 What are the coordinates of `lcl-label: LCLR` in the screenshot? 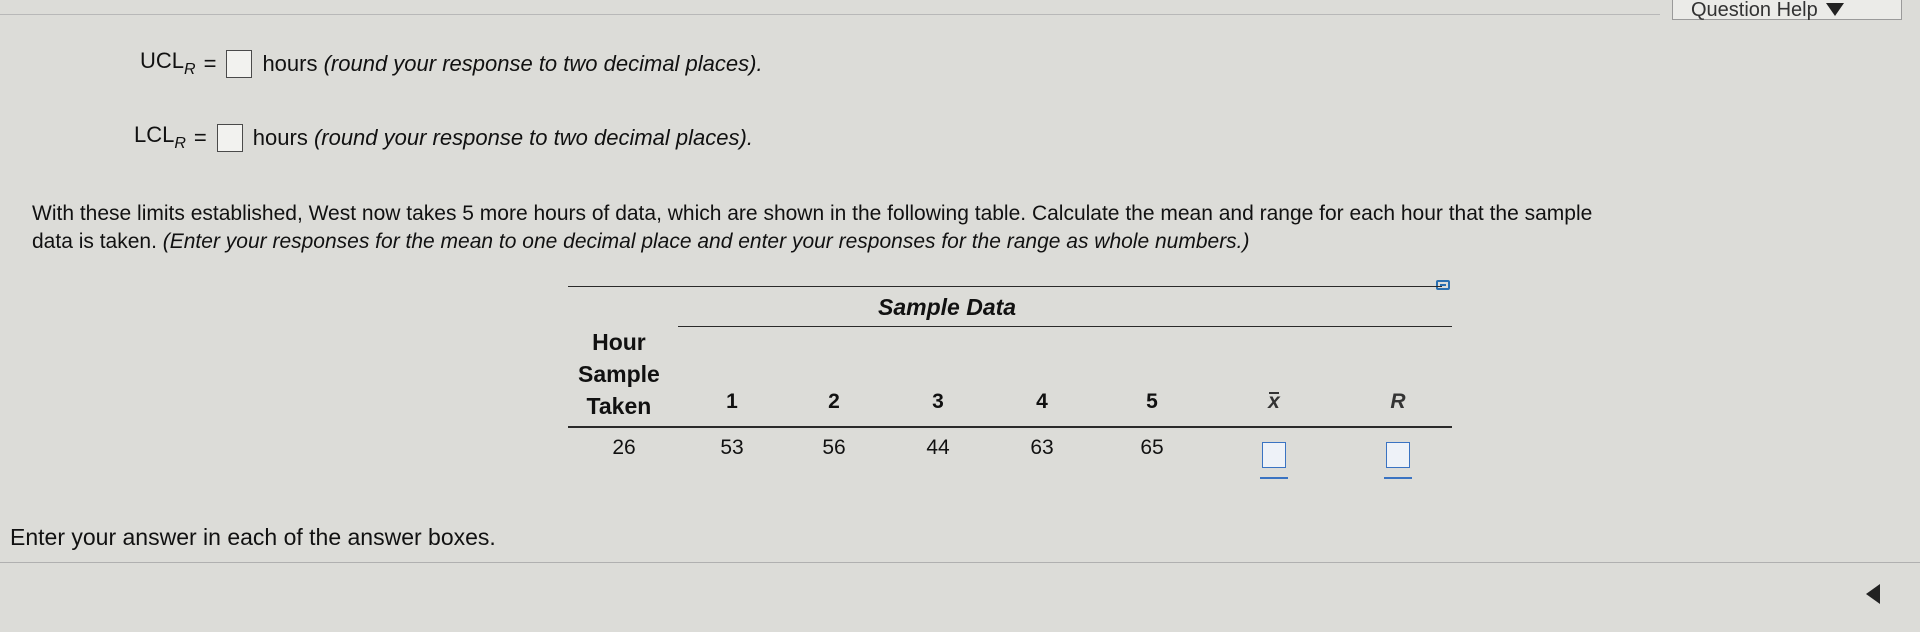 It's located at (160, 137).